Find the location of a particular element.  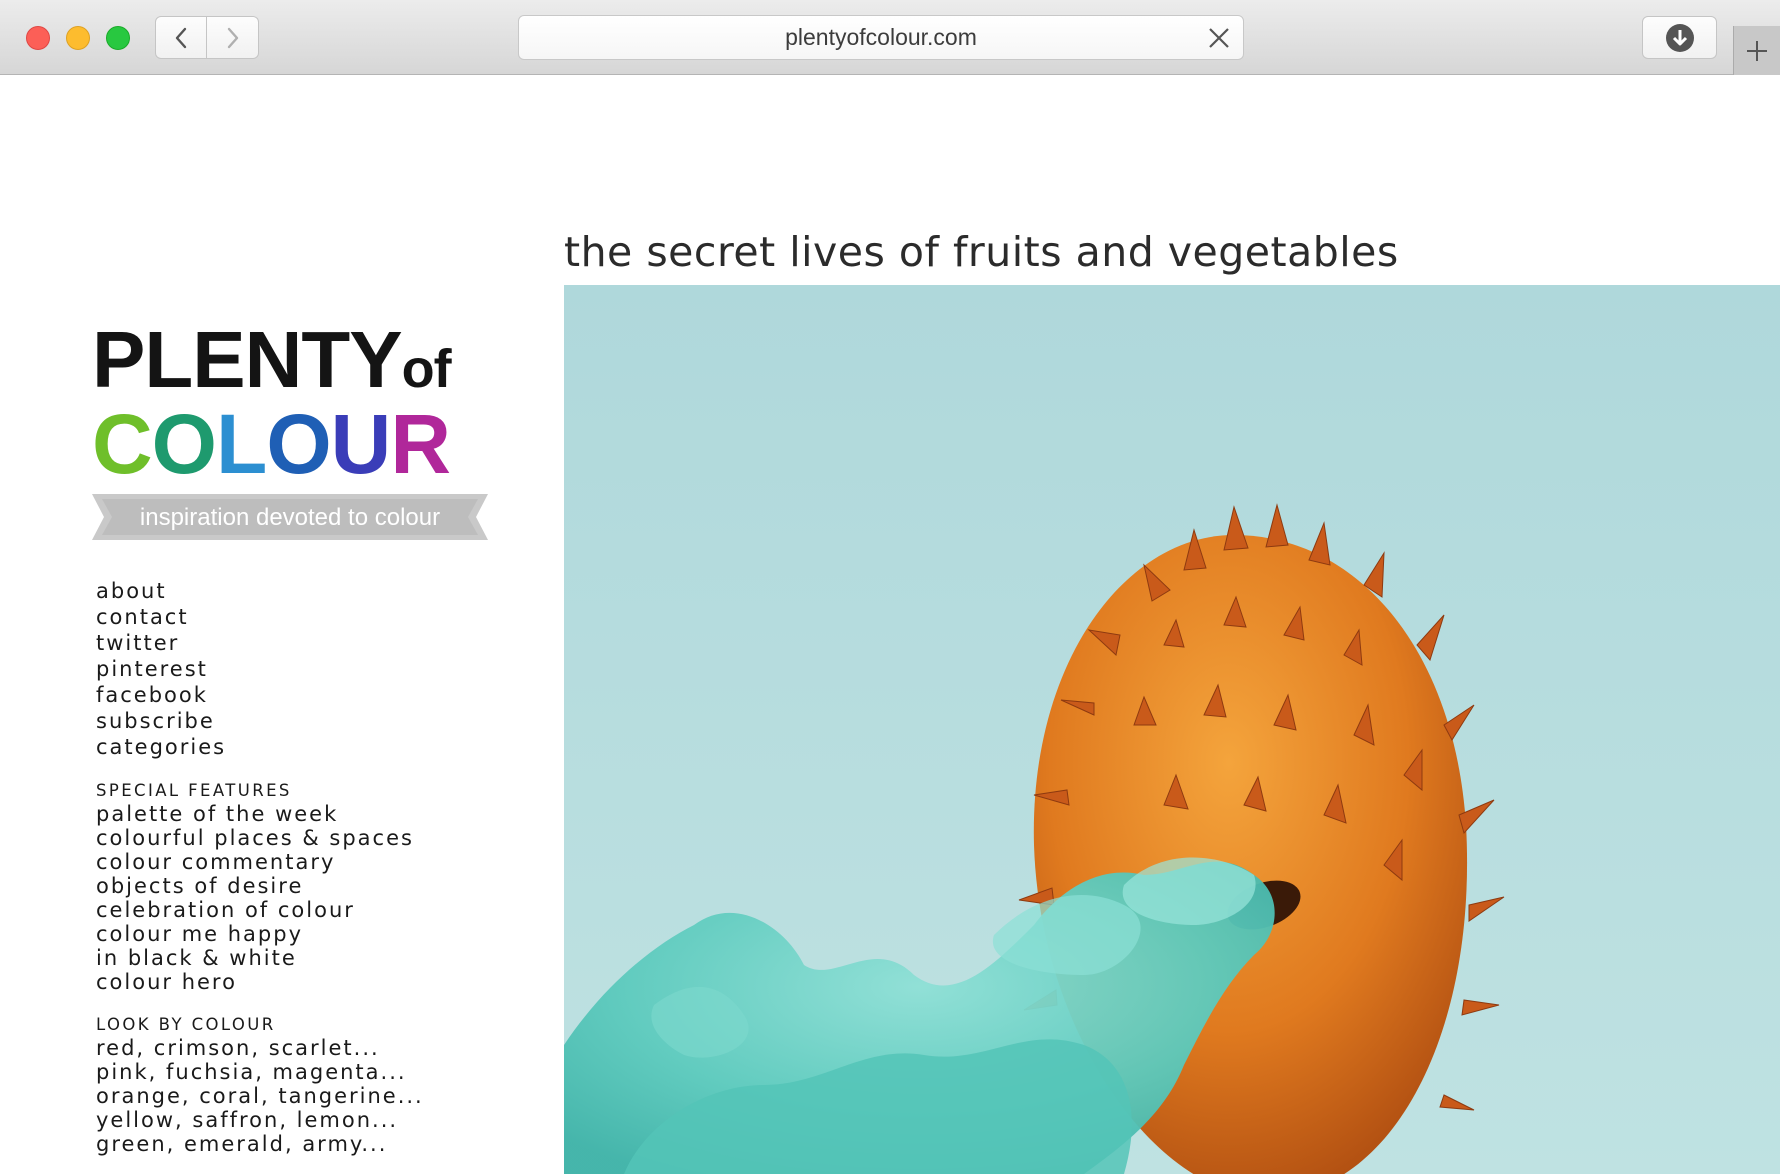

browser-toolbar: plentyofcolour.com is located at coordinates (890, 37).